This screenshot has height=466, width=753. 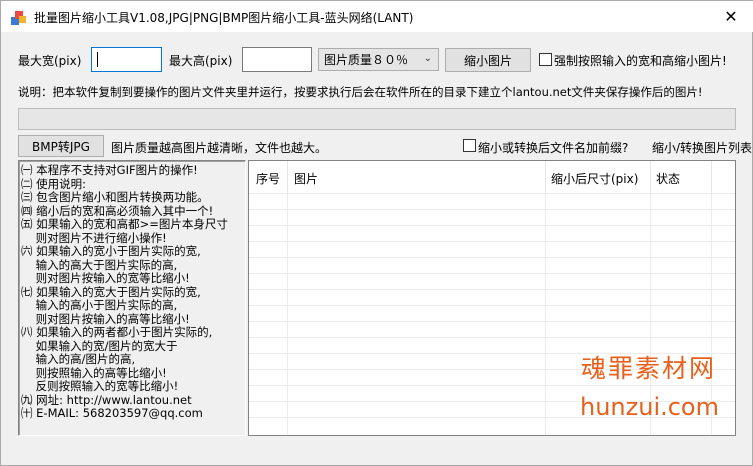 What do you see at coordinates (702, 148) in the screenshot?
I see `list-title: 缩小/转换图片列表` at bounding box center [702, 148].